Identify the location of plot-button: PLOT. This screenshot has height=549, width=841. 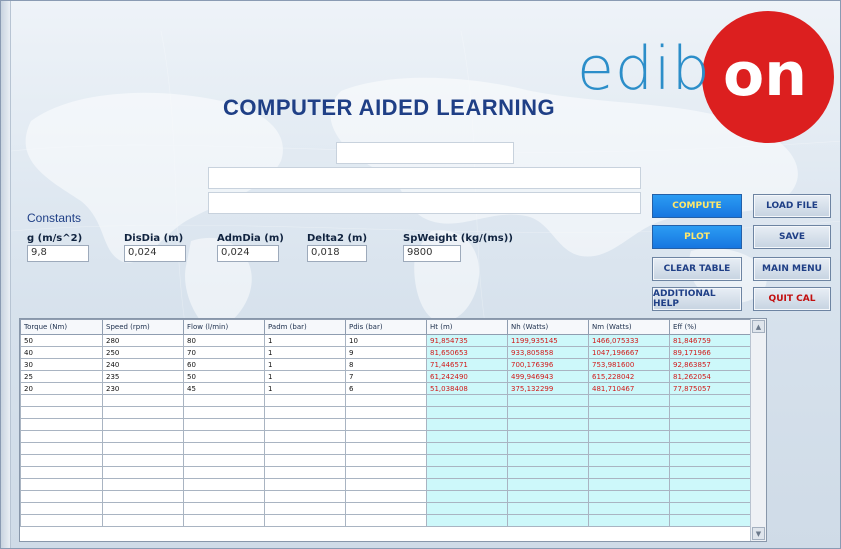
(697, 237).